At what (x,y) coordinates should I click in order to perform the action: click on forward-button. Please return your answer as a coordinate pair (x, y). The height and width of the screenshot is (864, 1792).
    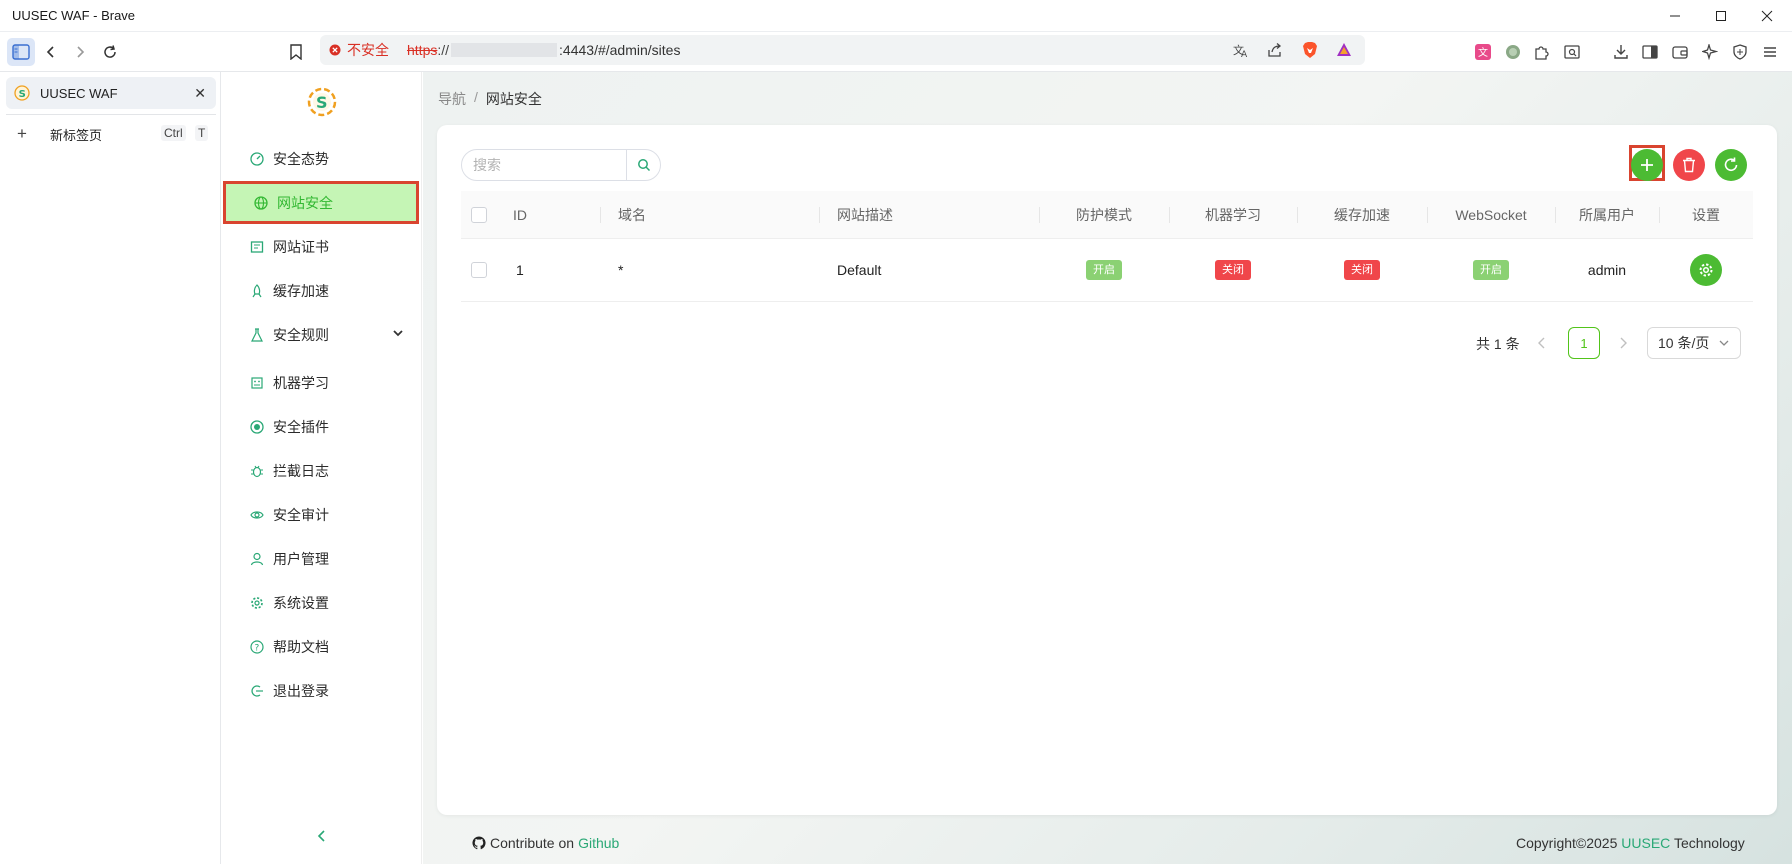
    Looking at the image, I should click on (80, 52).